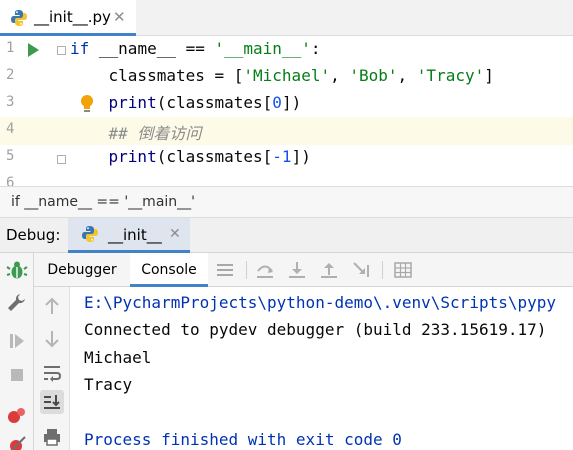  Describe the element at coordinates (72, 17) in the screenshot. I see `editor-tab-label: __init__.py` at that location.